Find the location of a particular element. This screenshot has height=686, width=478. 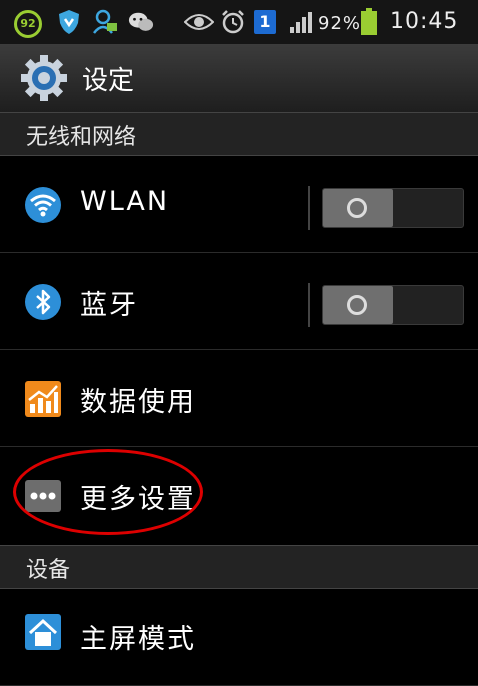

wifi-icon is located at coordinates (43, 205).